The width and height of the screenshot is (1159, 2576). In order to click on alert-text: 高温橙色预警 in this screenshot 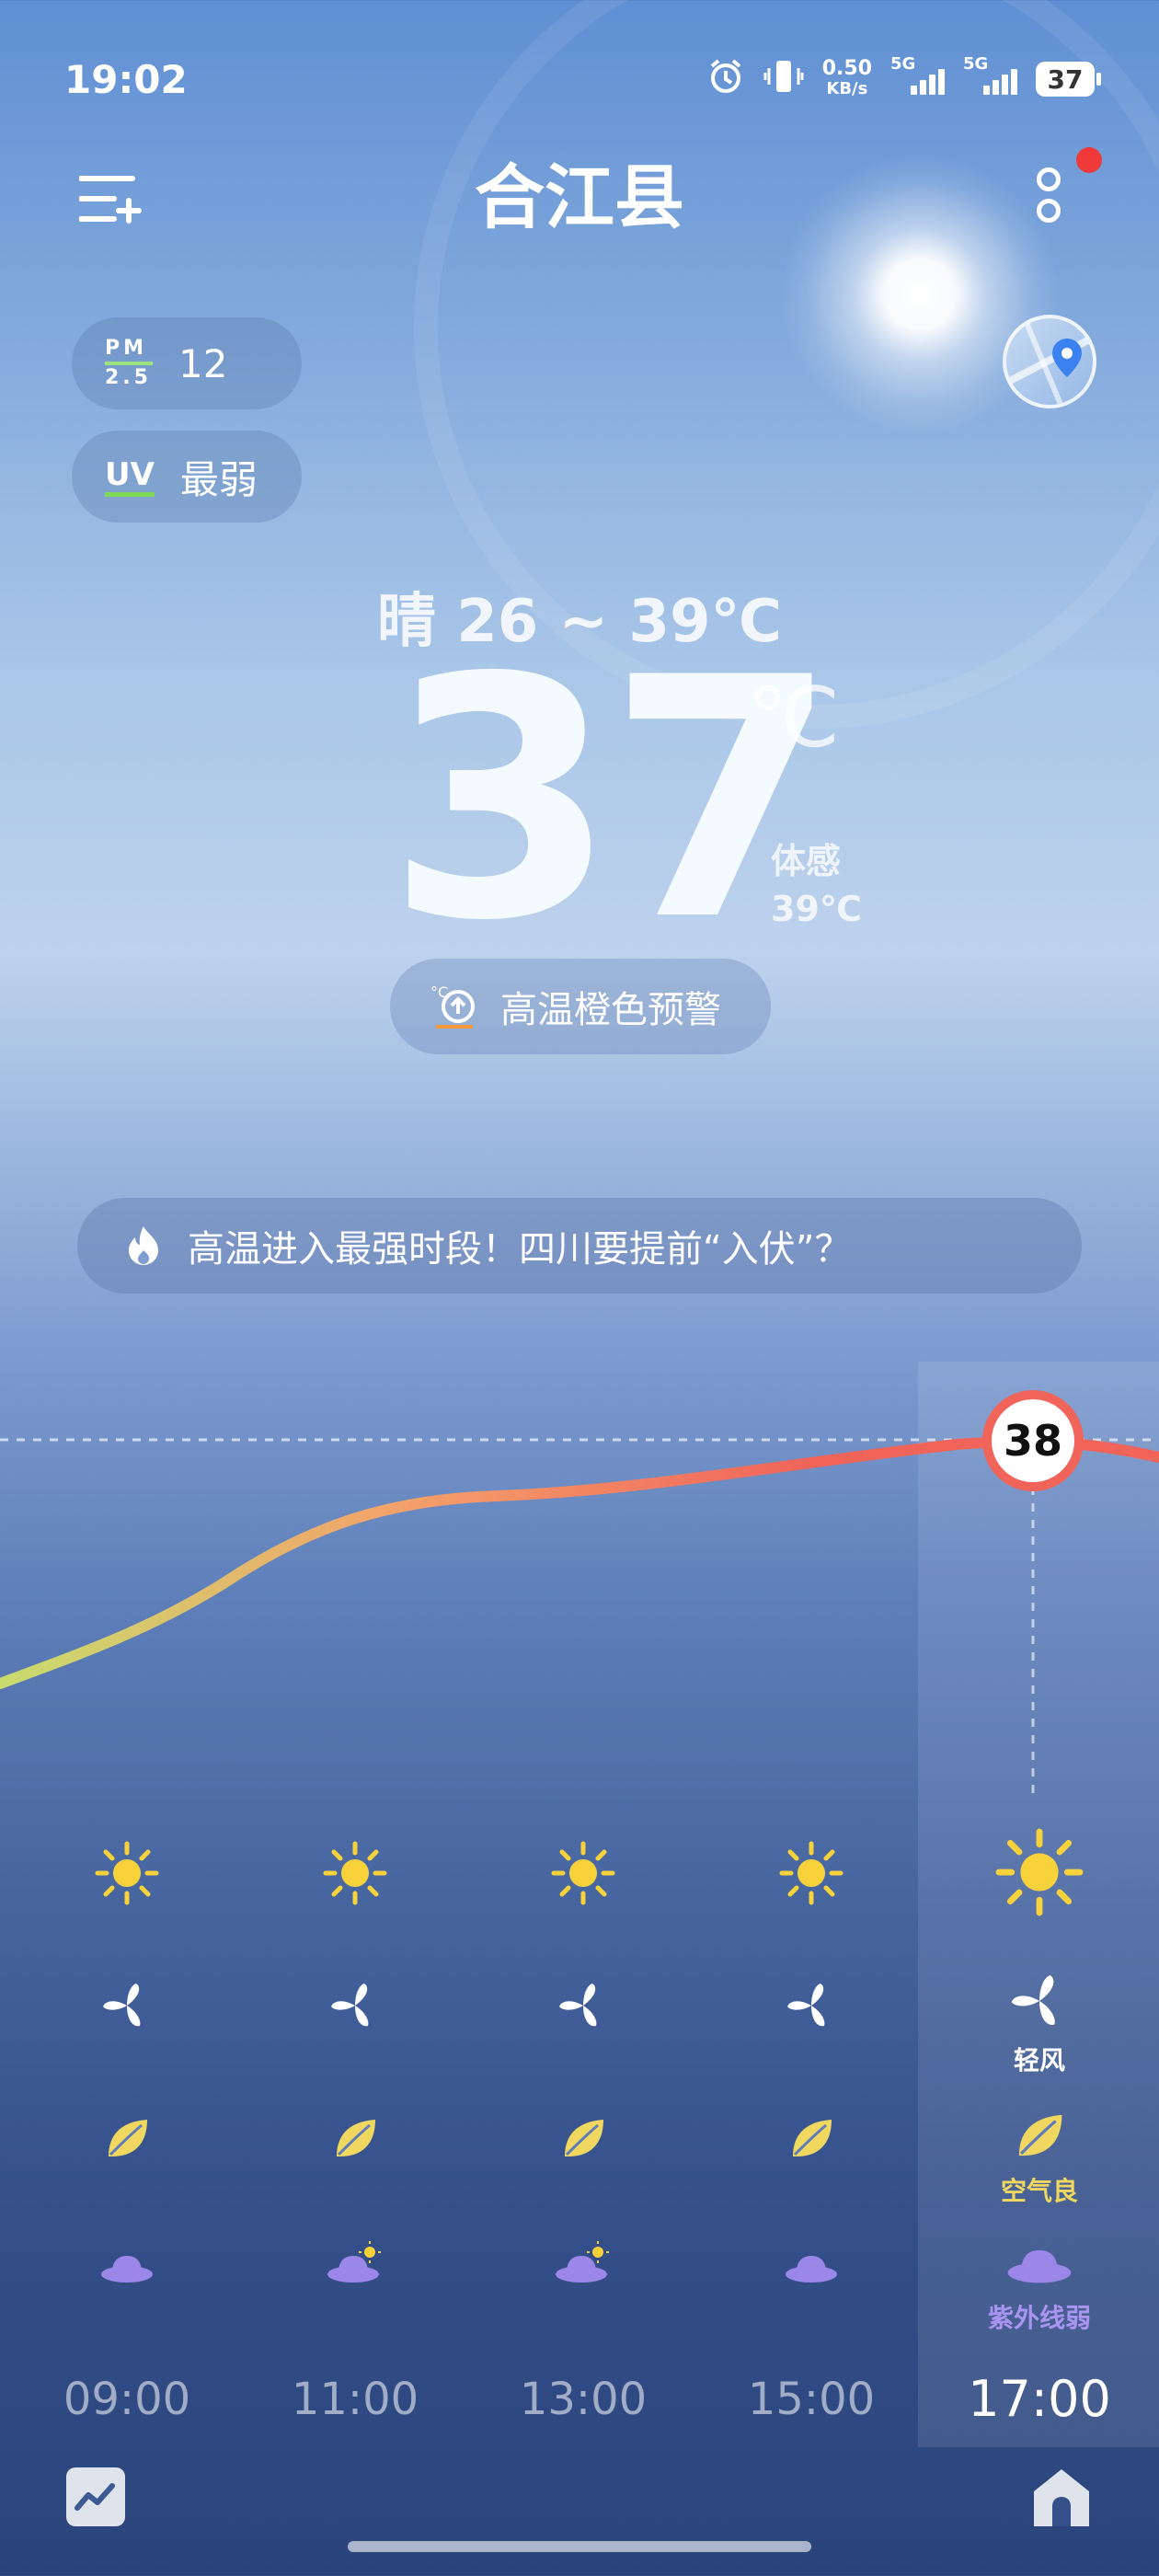, I will do `click(610, 1010)`.